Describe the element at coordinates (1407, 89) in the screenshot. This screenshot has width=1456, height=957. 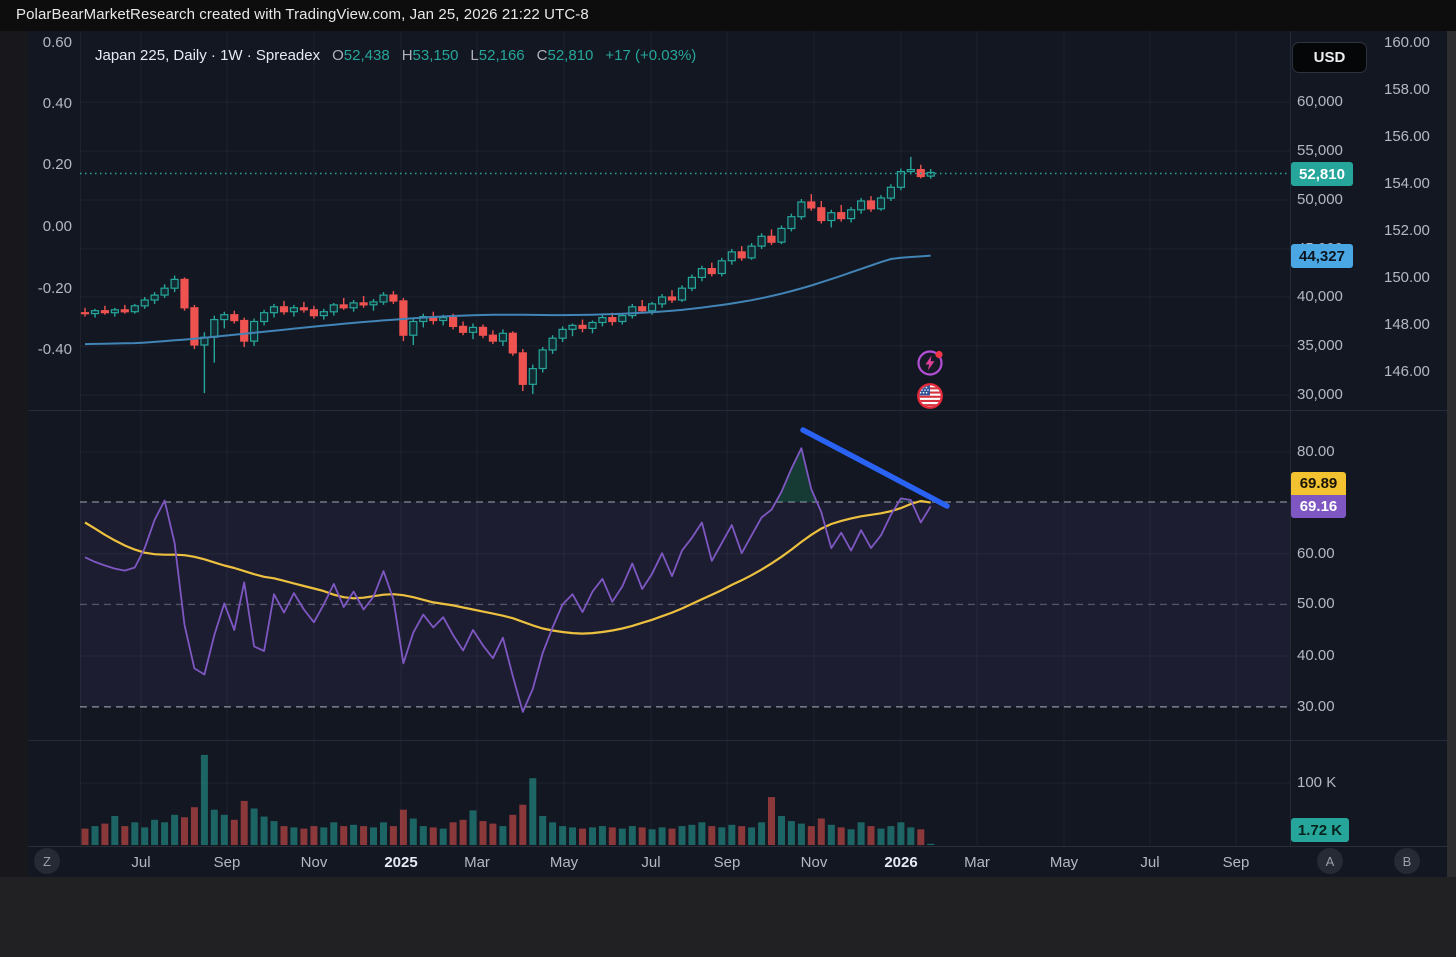
I see `secondary-axis-tick: 158.00` at that location.